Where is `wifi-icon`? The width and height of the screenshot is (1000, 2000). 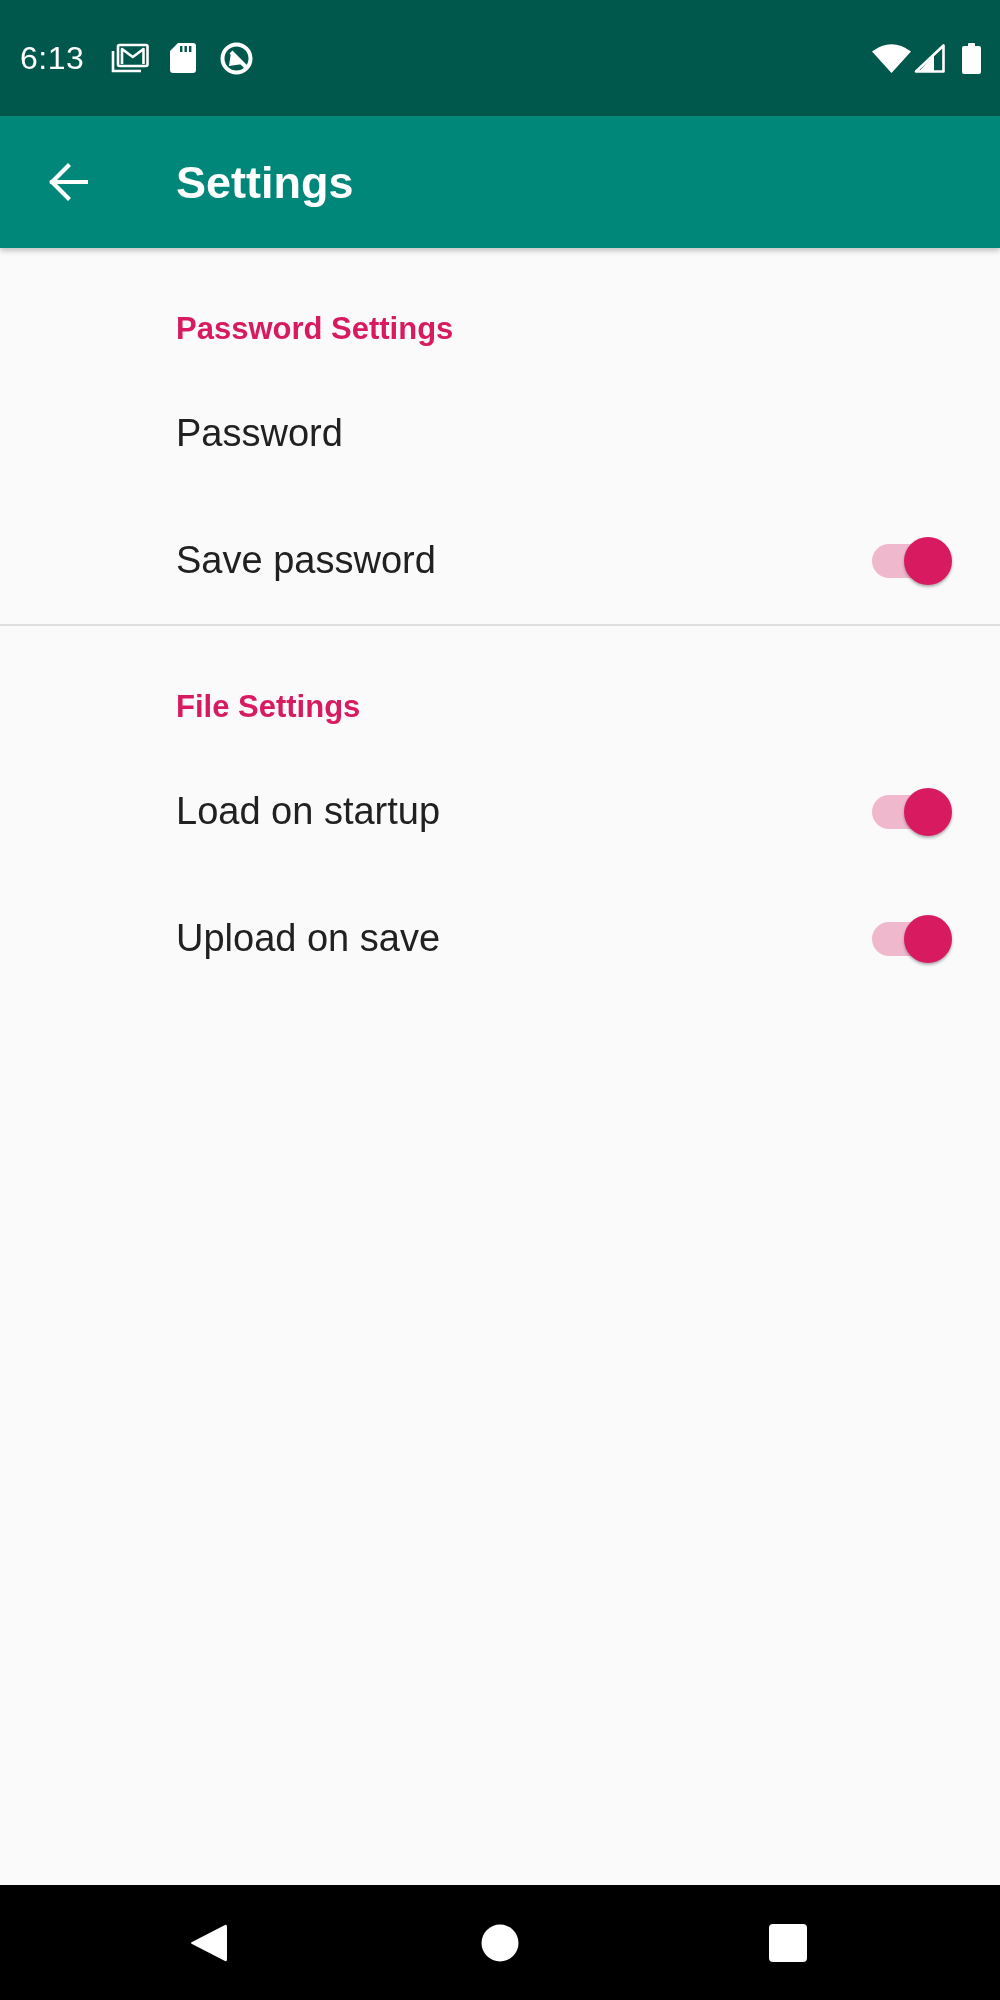
wifi-icon is located at coordinates (891, 58).